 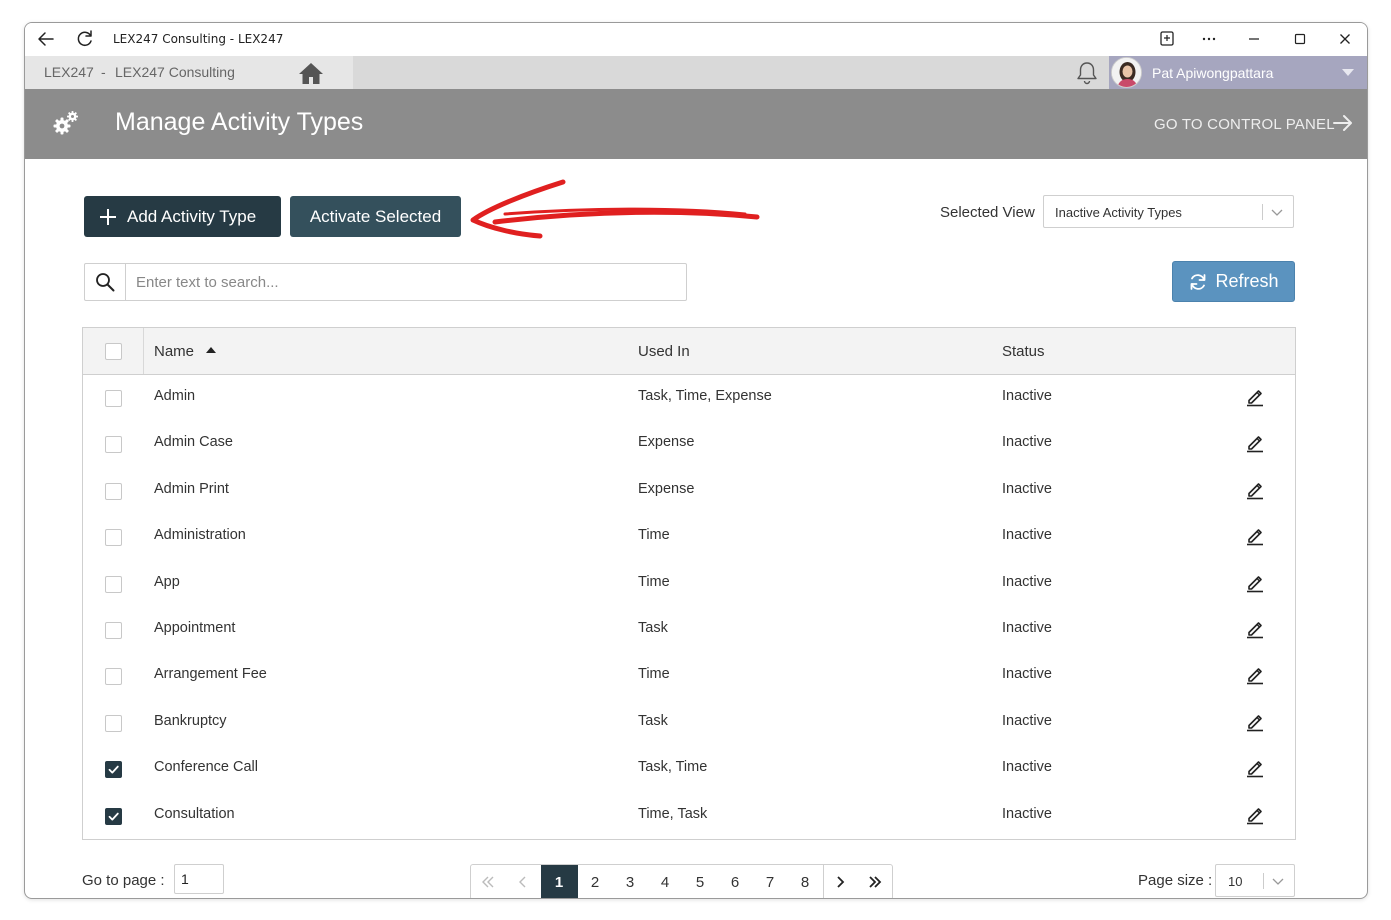 I want to click on table-row: App Time Inactive, so click(x=689, y=584).